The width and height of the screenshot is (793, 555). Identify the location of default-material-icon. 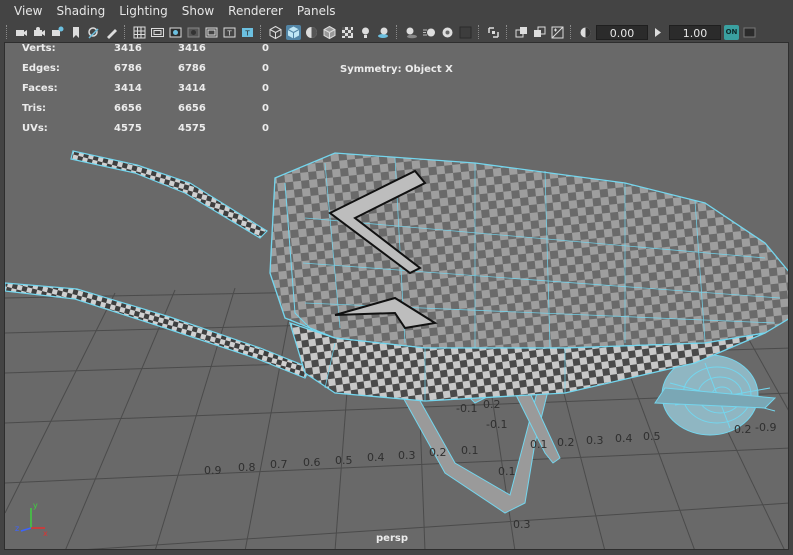
(311, 32).